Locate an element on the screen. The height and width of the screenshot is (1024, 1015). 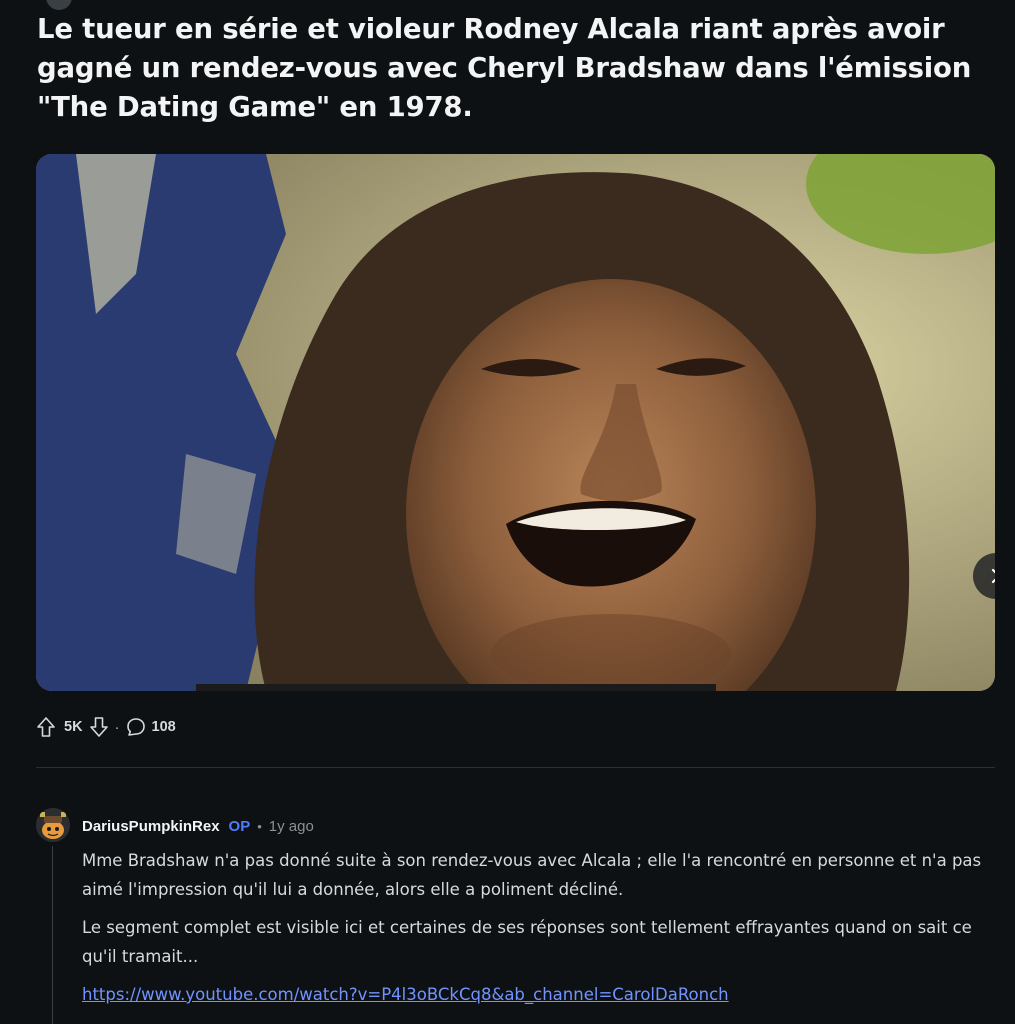
section-divider is located at coordinates (515, 767).